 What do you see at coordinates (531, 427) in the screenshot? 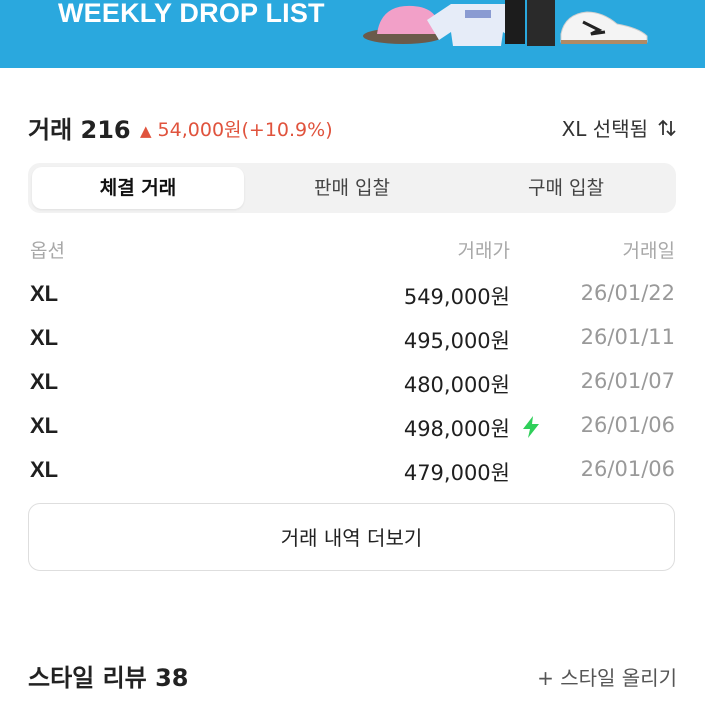
I see `lightning-bolt-icon` at bounding box center [531, 427].